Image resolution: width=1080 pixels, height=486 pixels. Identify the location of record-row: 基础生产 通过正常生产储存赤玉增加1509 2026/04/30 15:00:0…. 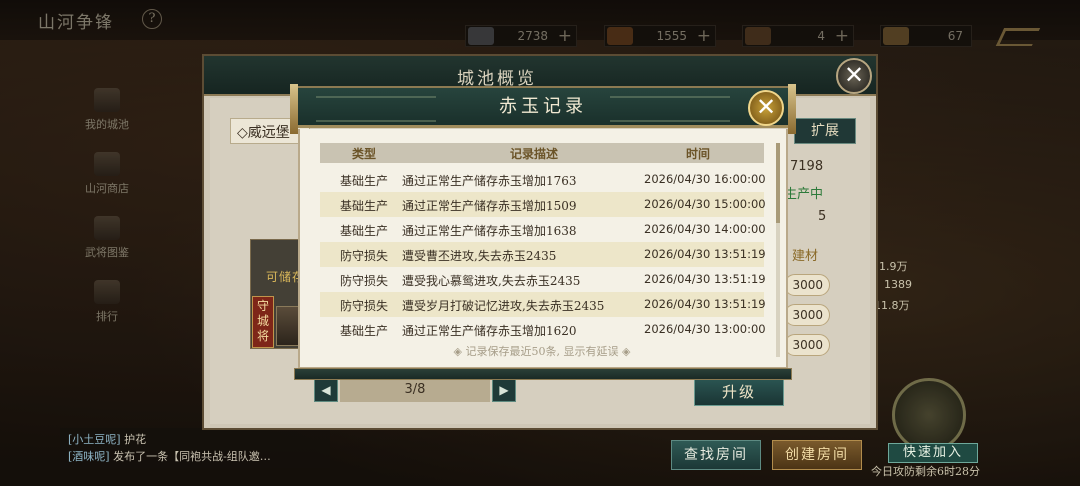
(543, 204).